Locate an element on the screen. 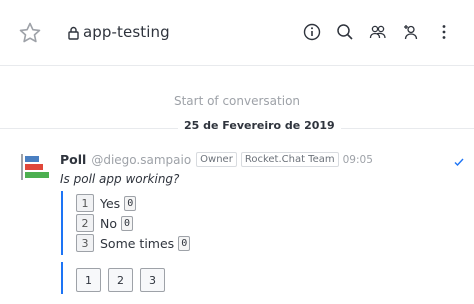 The height and width of the screenshot is (304, 474). option-number: 1 is located at coordinates (85, 203).